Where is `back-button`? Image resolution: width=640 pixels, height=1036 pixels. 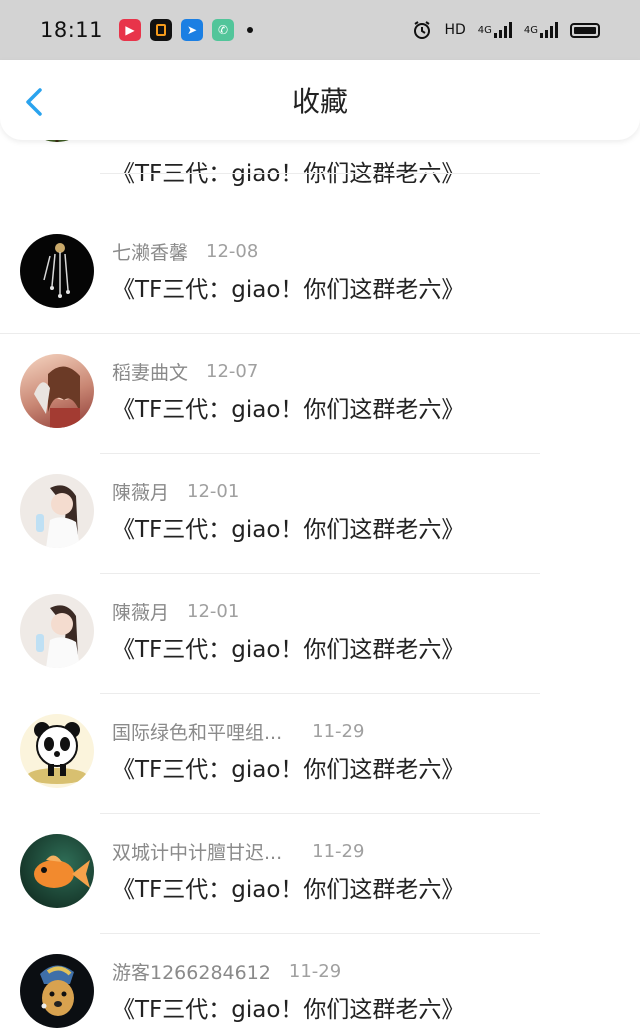 back-button is located at coordinates (36, 102).